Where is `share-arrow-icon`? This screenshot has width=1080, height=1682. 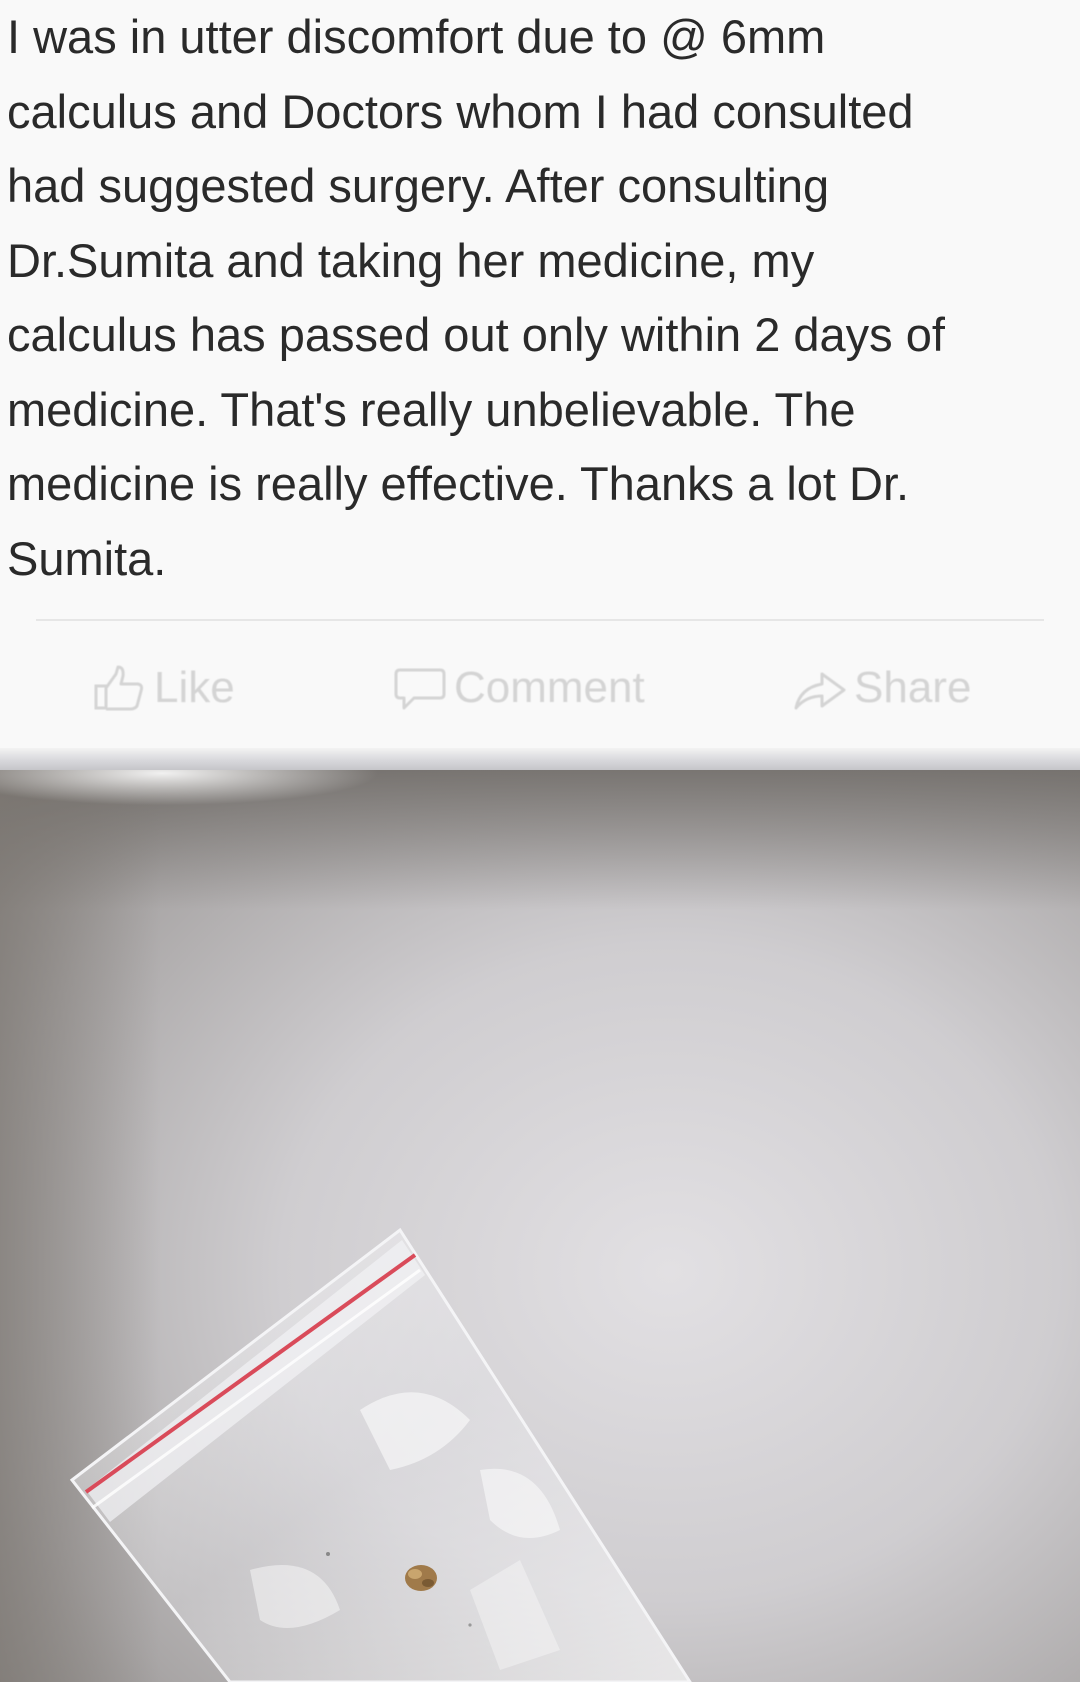 share-arrow-icon is located at coordinates (820, 688).